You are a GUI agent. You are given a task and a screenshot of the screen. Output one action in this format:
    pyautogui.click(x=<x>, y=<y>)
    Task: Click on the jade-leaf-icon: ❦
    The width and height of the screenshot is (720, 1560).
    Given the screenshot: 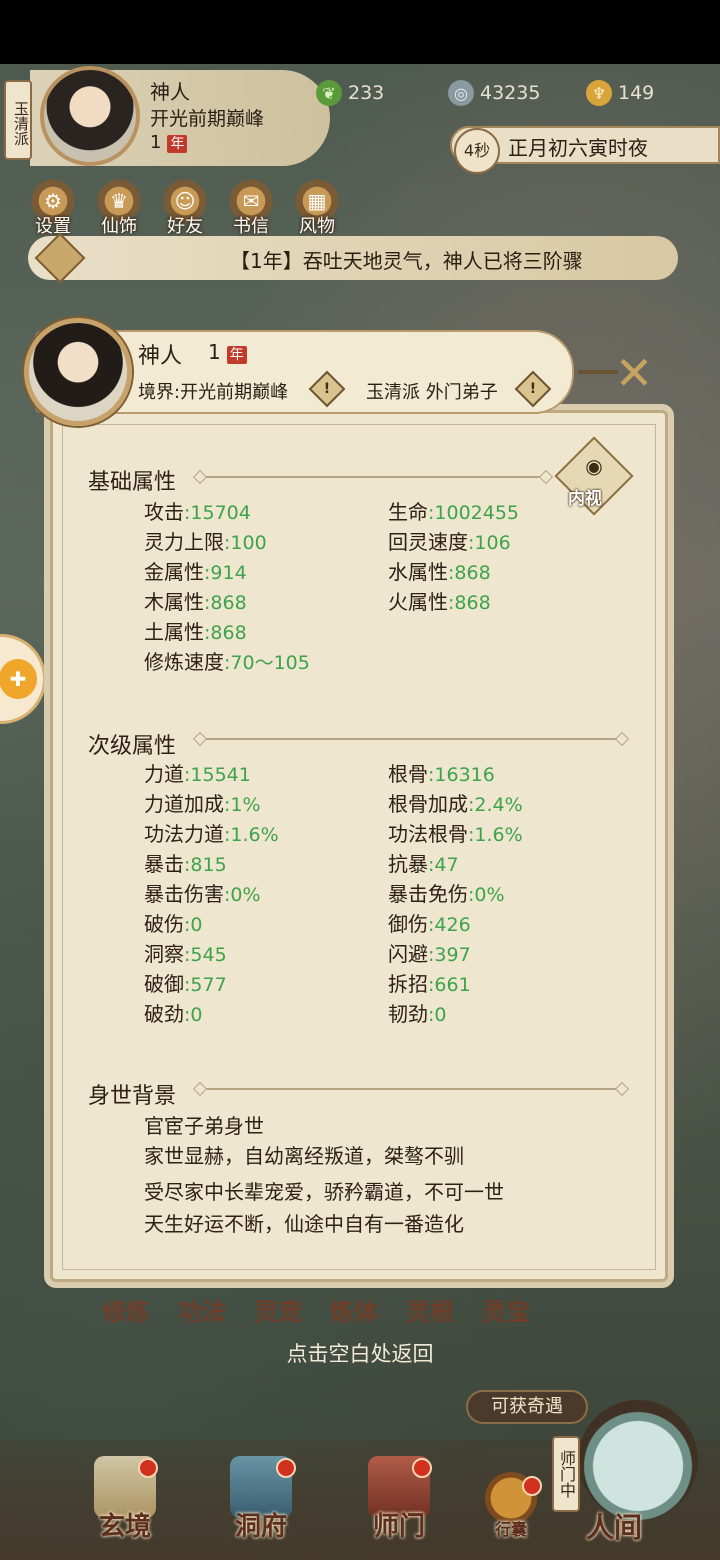 What is the action you would take?
    pyautogui.click(x=329, y=93)
    